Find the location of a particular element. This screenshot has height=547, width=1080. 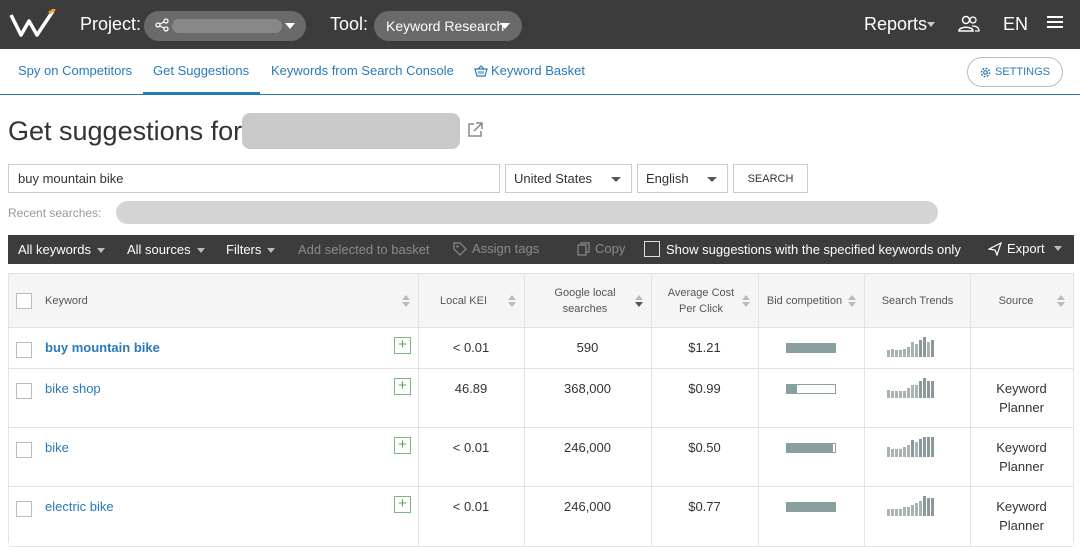

average-cpc-value: $0.50 is located at coordinates (704, 447).